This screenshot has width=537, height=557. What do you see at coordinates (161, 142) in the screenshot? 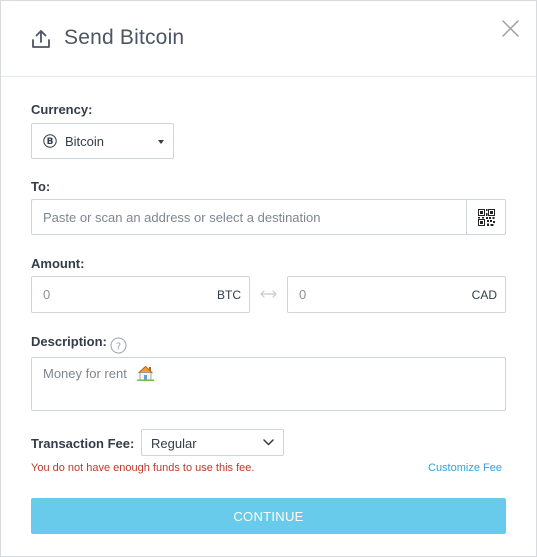
I see `caret-down-icon` at bounding box center [161, 142].